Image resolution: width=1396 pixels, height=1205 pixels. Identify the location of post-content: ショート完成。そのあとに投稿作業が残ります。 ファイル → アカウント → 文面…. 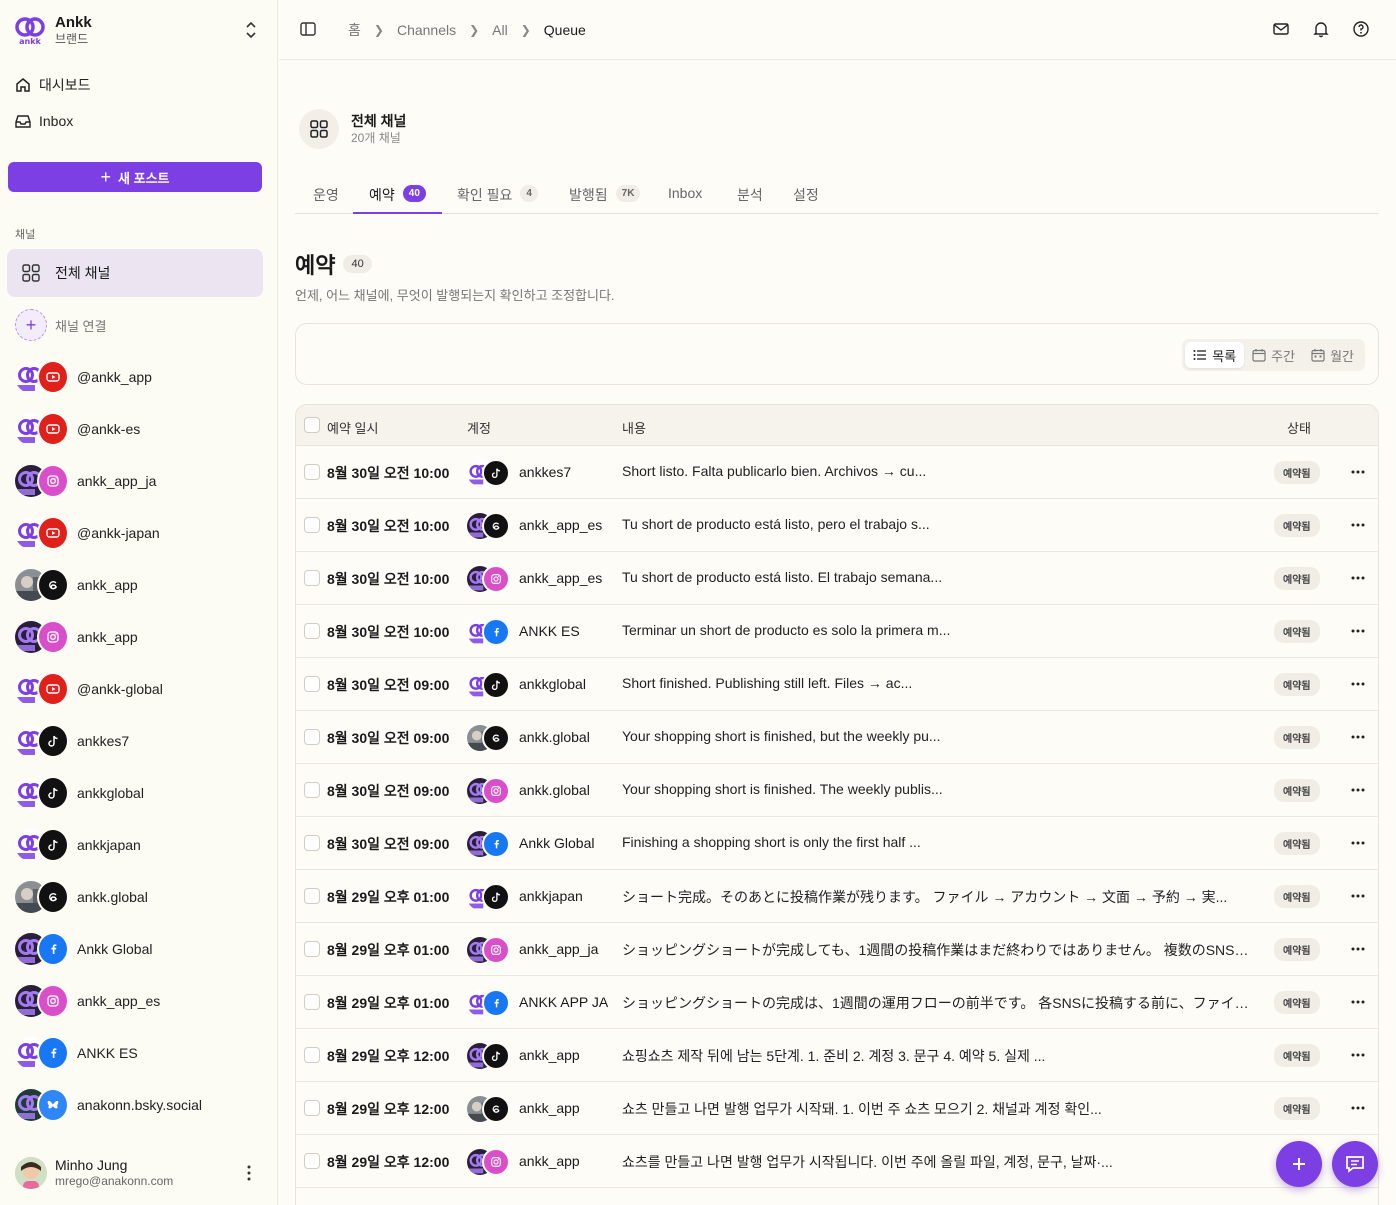
(942, 897).